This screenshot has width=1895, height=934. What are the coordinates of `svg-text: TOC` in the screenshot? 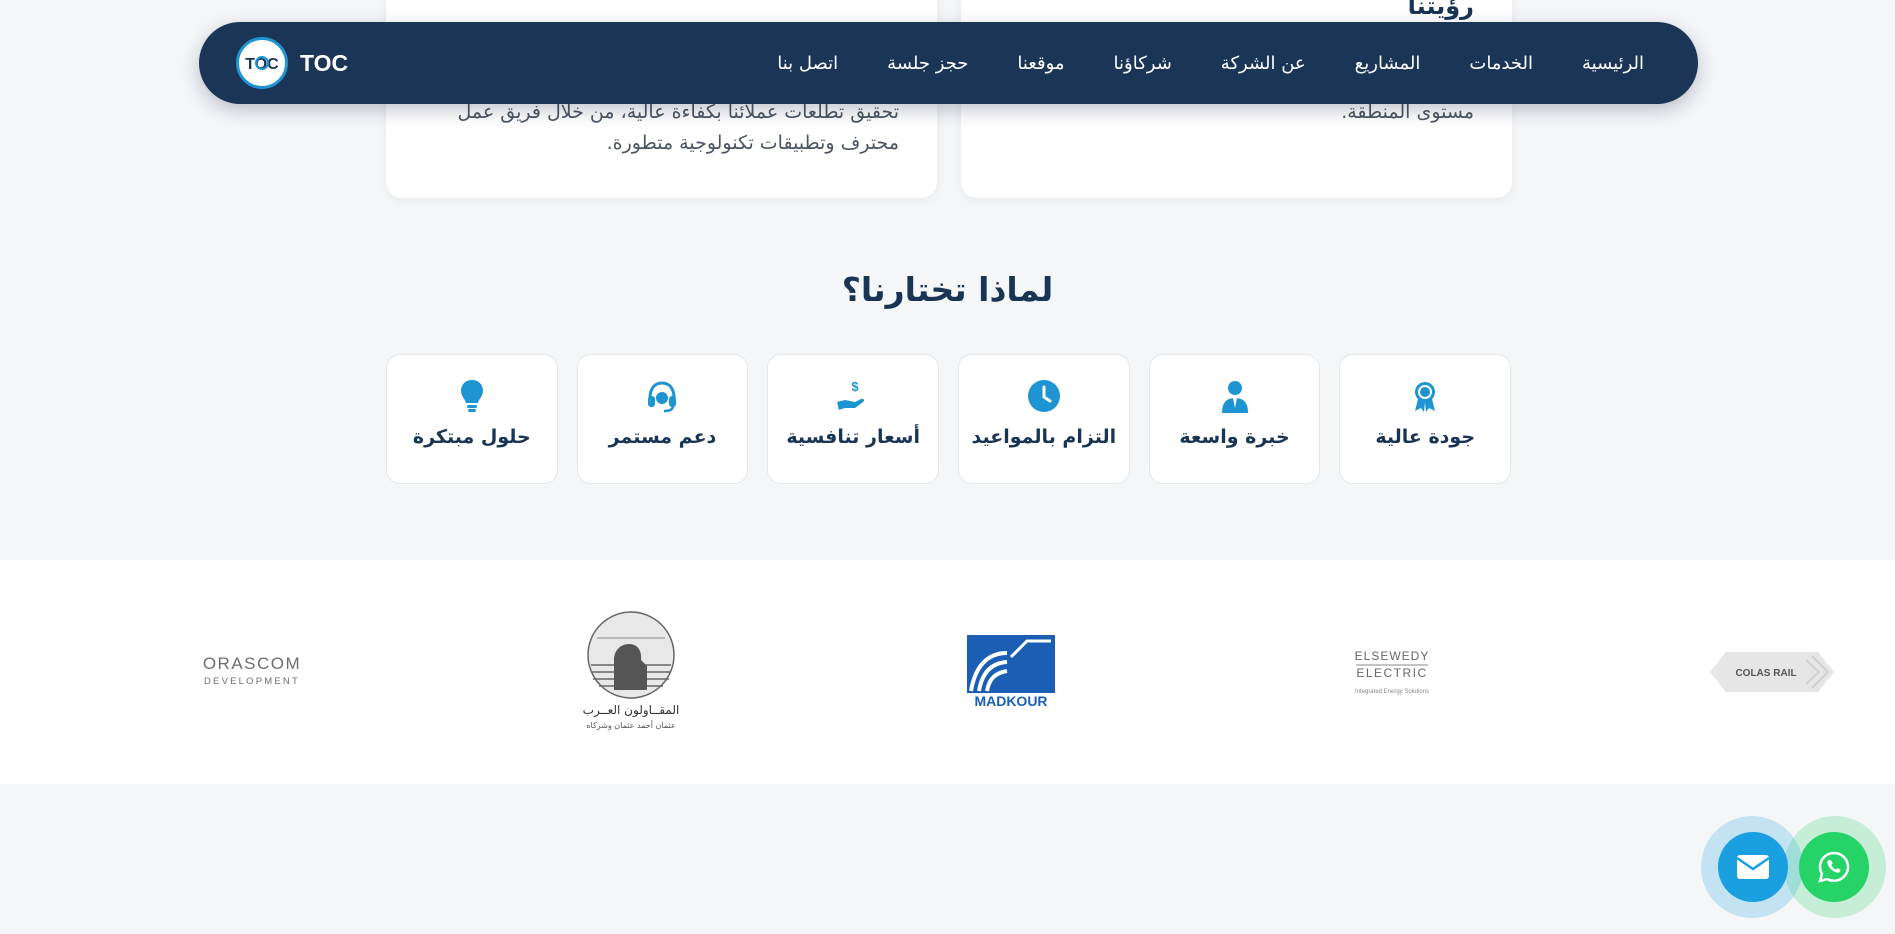 It's located at (262, 64).